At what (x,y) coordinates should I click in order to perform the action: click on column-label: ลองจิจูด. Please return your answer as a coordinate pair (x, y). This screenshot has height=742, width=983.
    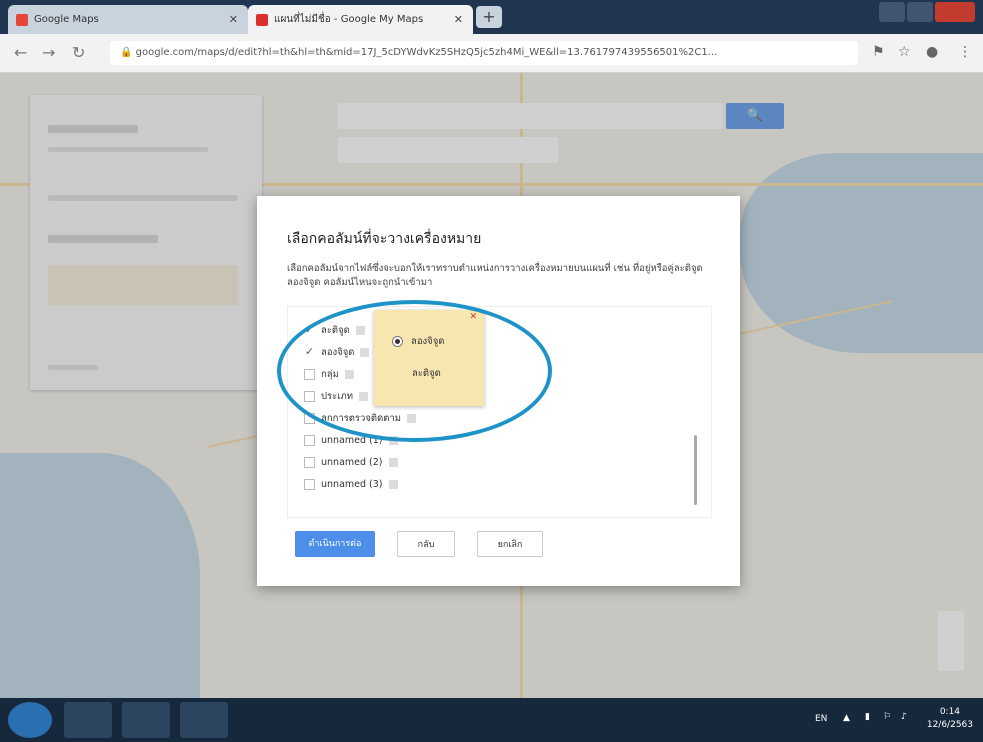
    Looking at the image, I should click on (338, 352).